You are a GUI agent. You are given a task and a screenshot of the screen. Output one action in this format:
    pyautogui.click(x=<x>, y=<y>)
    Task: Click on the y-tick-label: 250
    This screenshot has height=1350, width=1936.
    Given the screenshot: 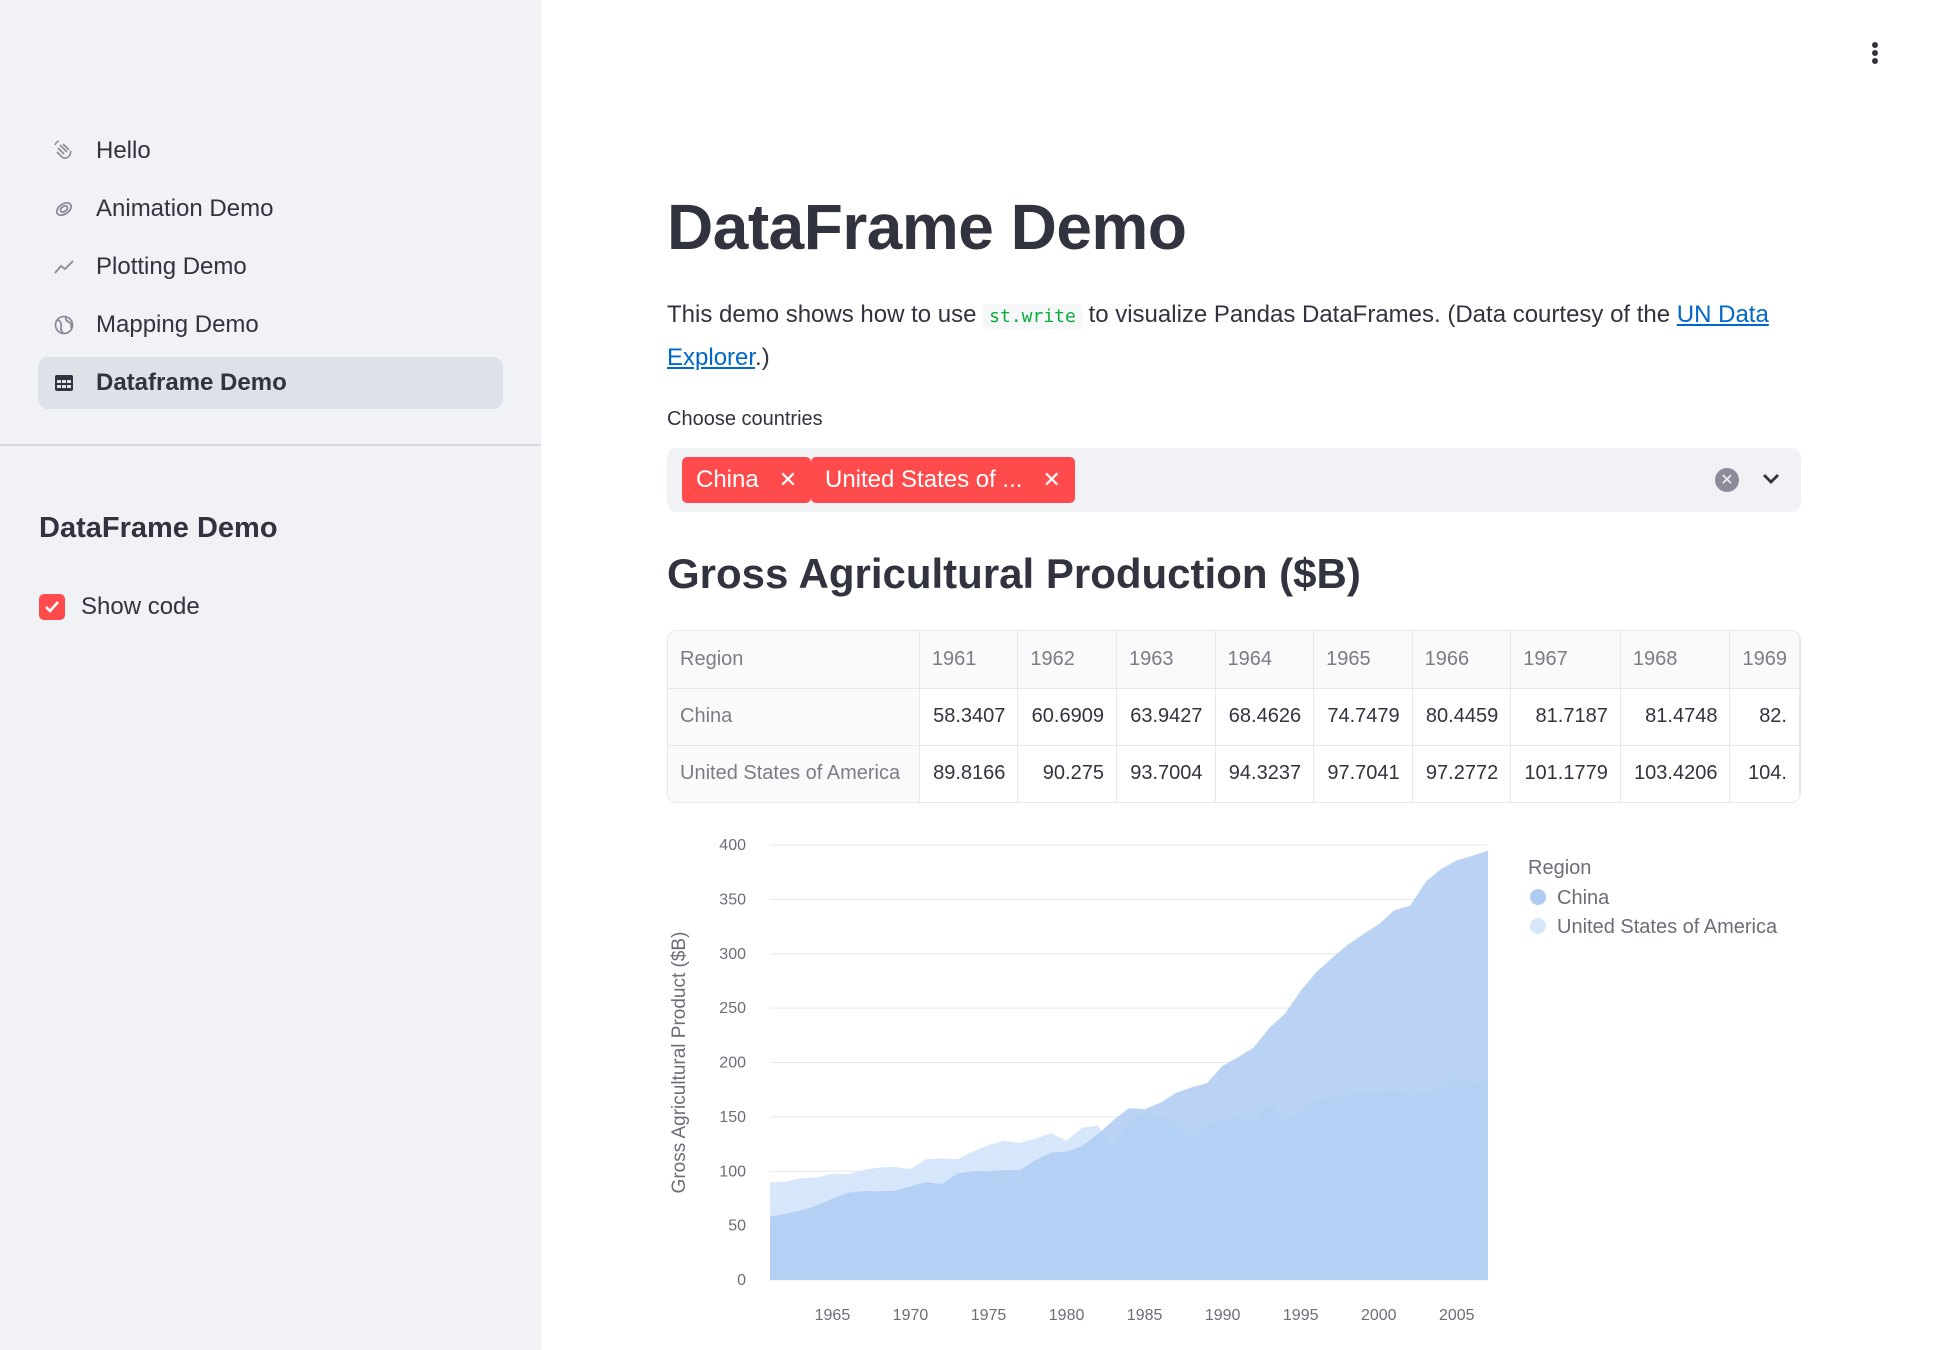 What is the action you would take?
    pyautogui.click(x=732, y=1008)
    